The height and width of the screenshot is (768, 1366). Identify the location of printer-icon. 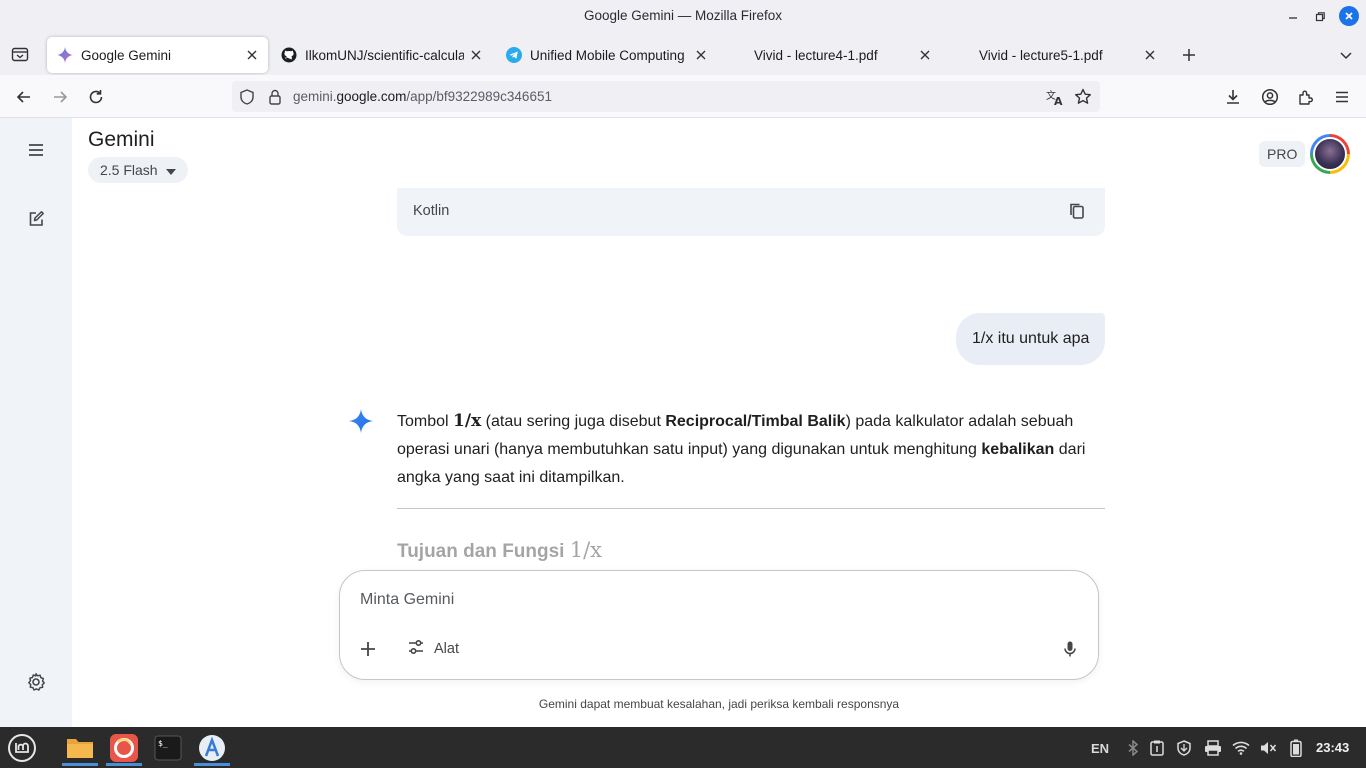
(1213, 748).